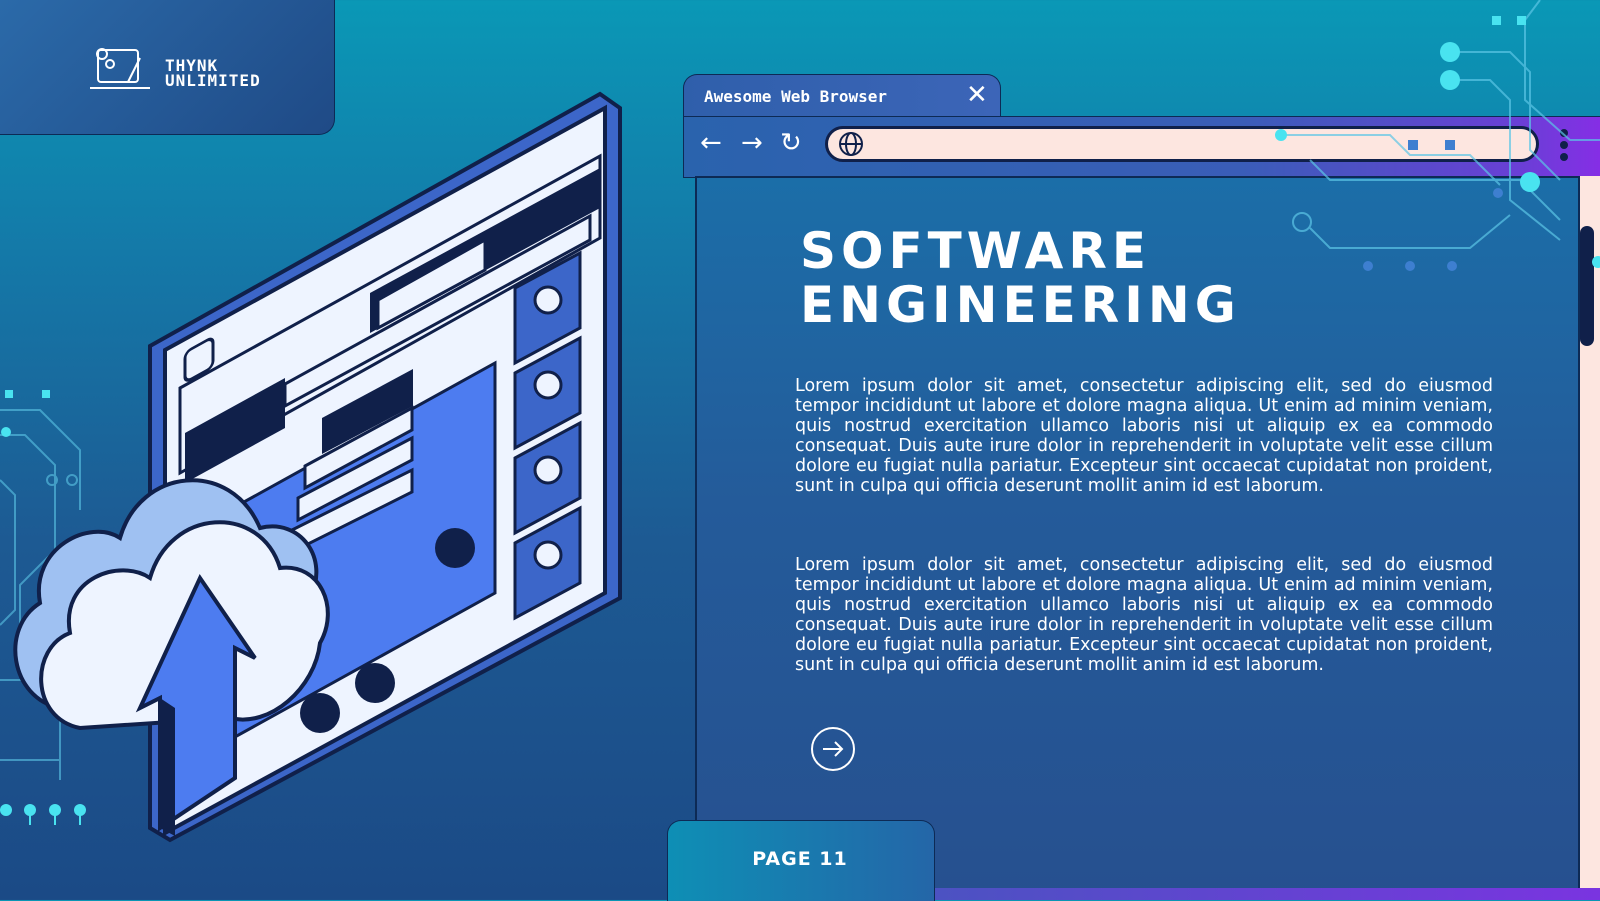 The width and height of the screenshot is (1600, 901). What do you see at coordinates (800, 859) in the screenshot?
I see `page-number: PAGE 11` at bounding box center [800, 859].